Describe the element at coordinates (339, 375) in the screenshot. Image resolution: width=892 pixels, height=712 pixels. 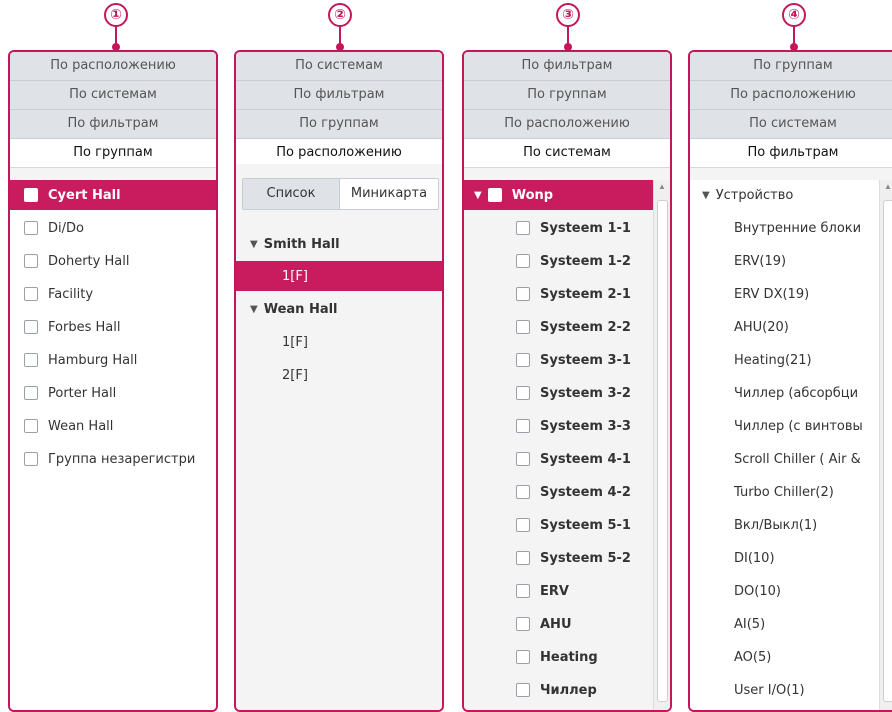
I see `tree-node-floor: 2[F]` at that location.